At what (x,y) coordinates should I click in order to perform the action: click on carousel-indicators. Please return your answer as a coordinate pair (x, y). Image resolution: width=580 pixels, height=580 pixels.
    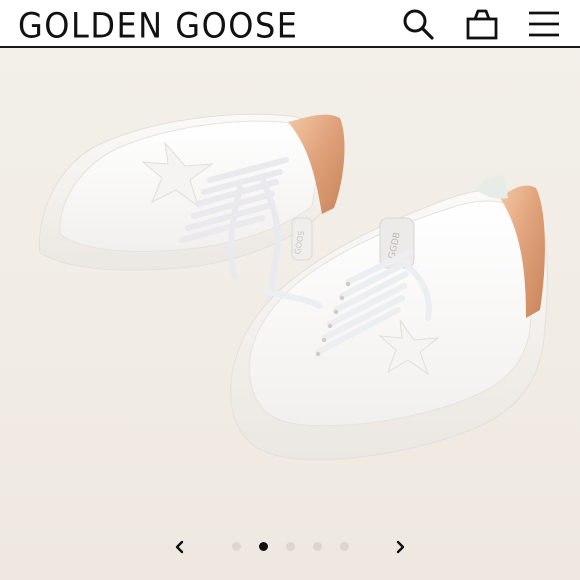
    Looking at the image, I should click on (290, 547).